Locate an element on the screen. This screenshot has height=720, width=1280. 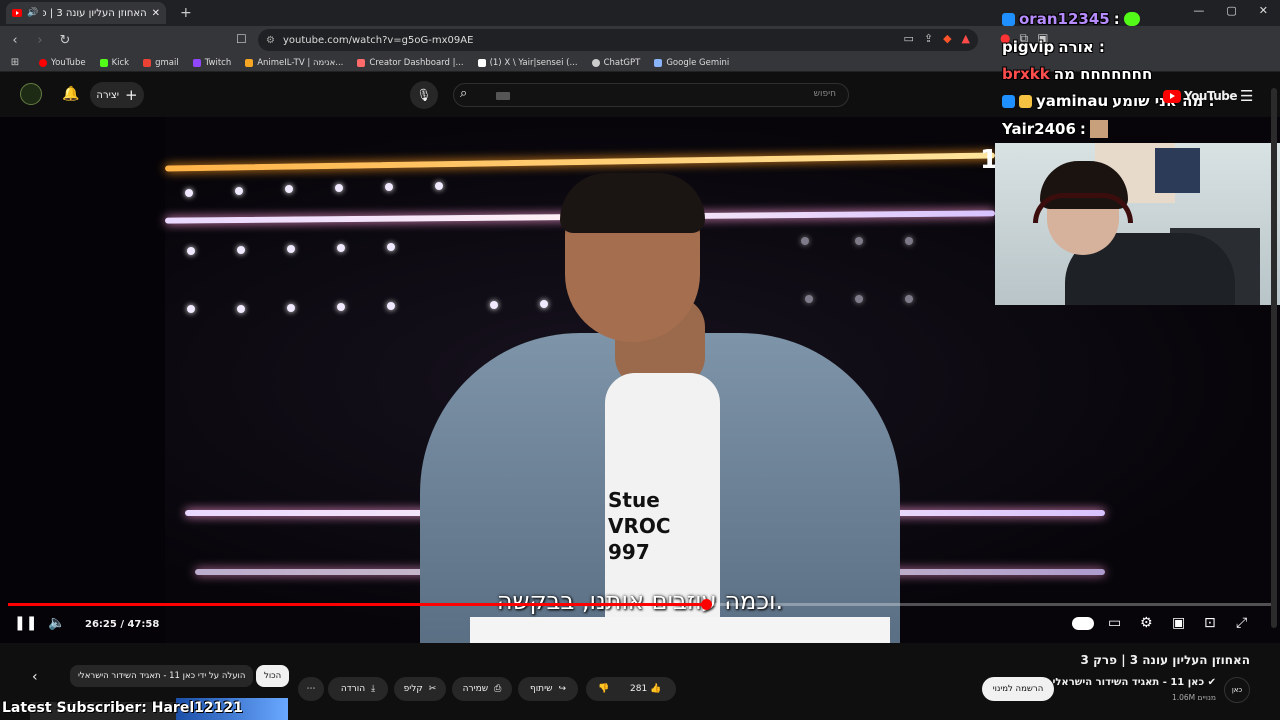
cast-icon: ⊡ is located at coordinates (1210, 623).